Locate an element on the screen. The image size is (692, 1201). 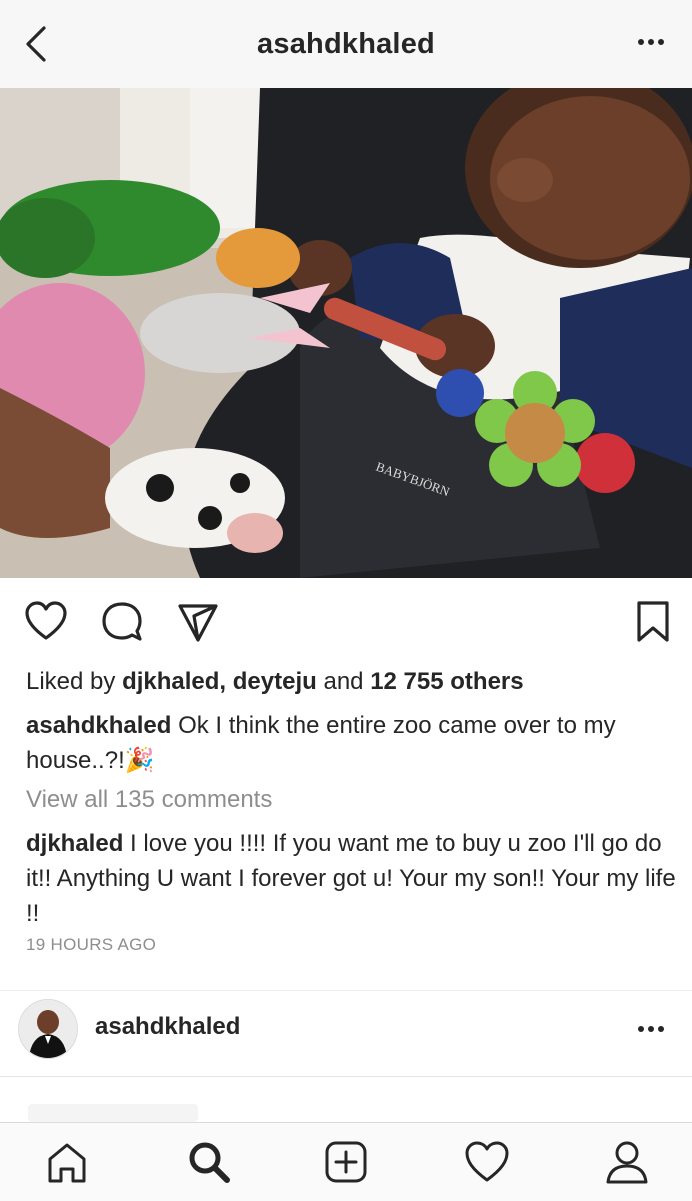
profile-username-title: asahdkhaled is located at coordinates (346, 43).